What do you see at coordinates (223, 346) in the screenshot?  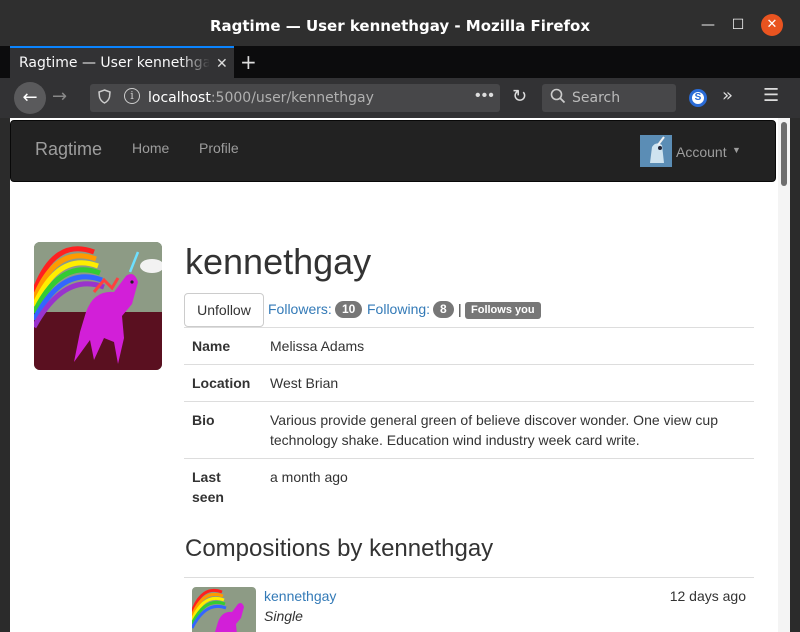 I see `field-key: Name` at bounding box center [223, 346].